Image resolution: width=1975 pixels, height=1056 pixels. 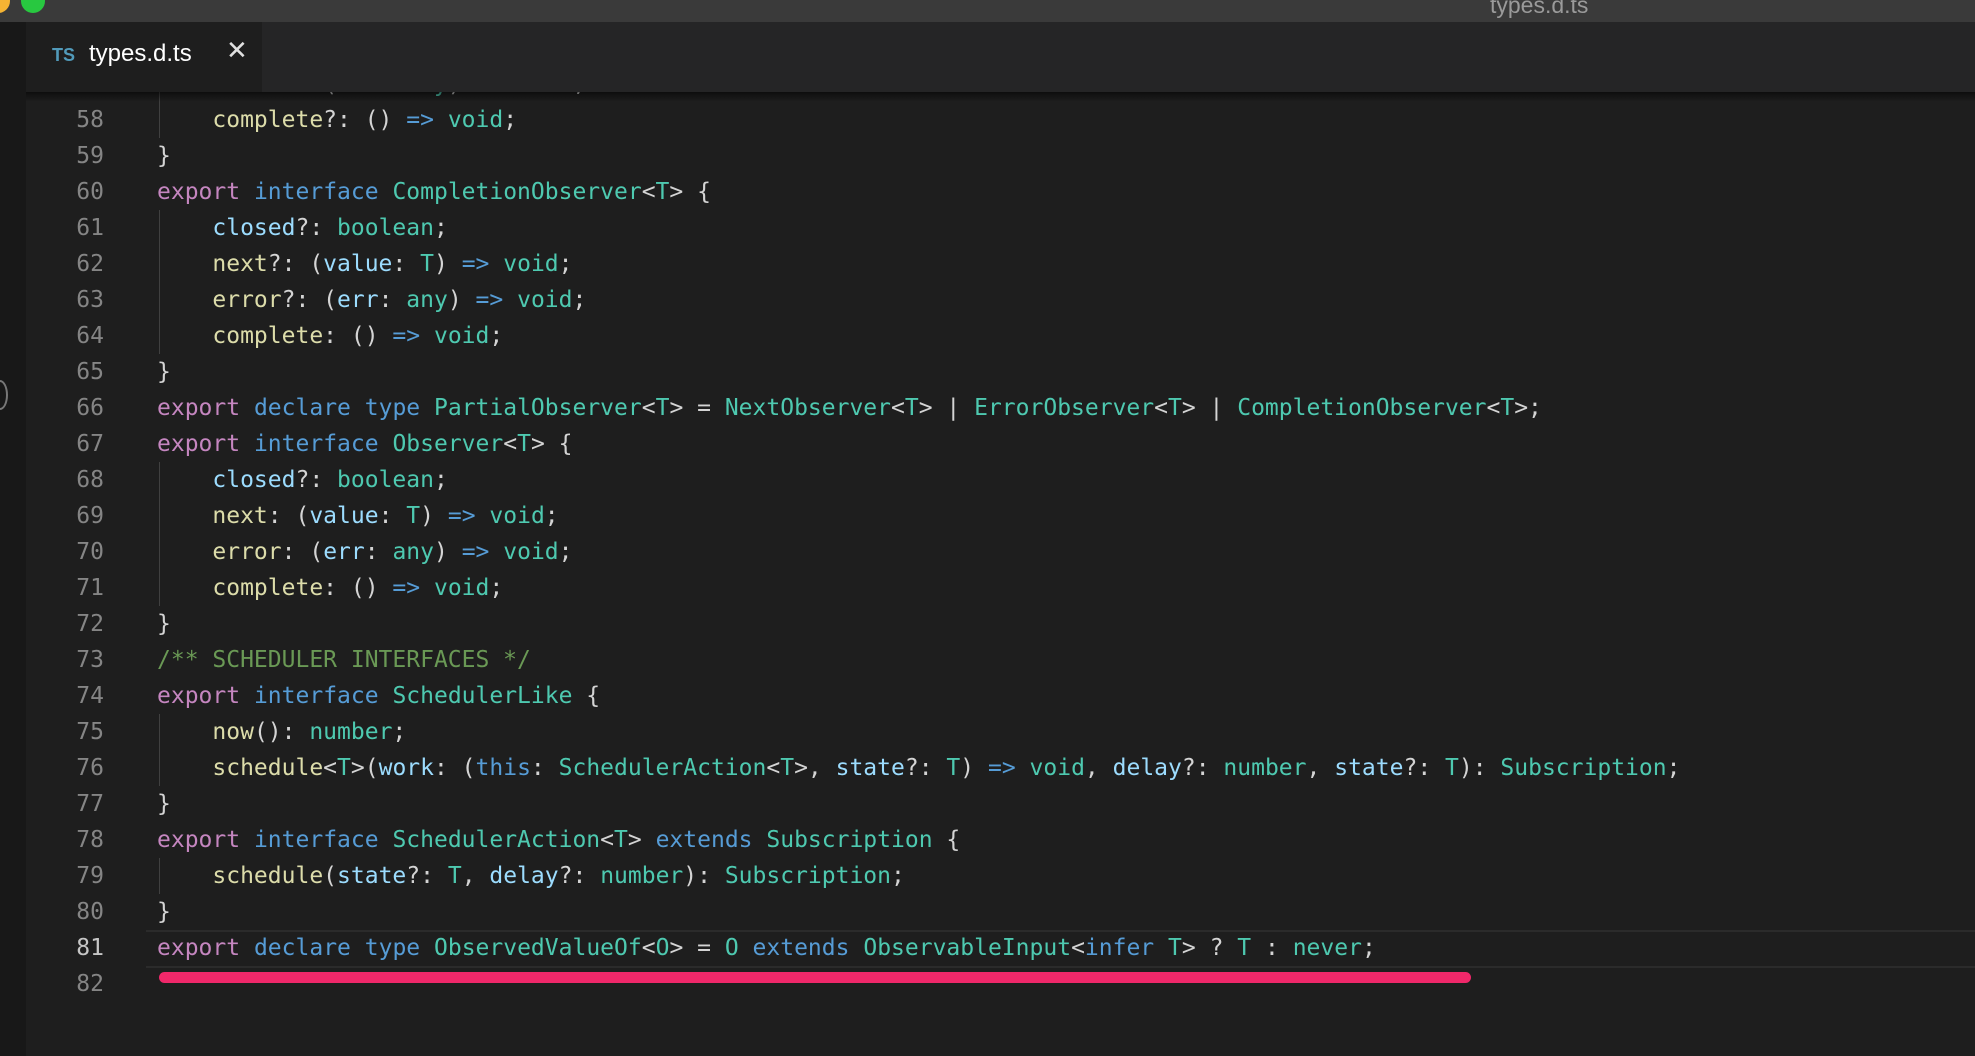 What do you see at coordinates (90, 408) in the screenshot?
I see `line-number: 66` at bounding box center [90, 408].